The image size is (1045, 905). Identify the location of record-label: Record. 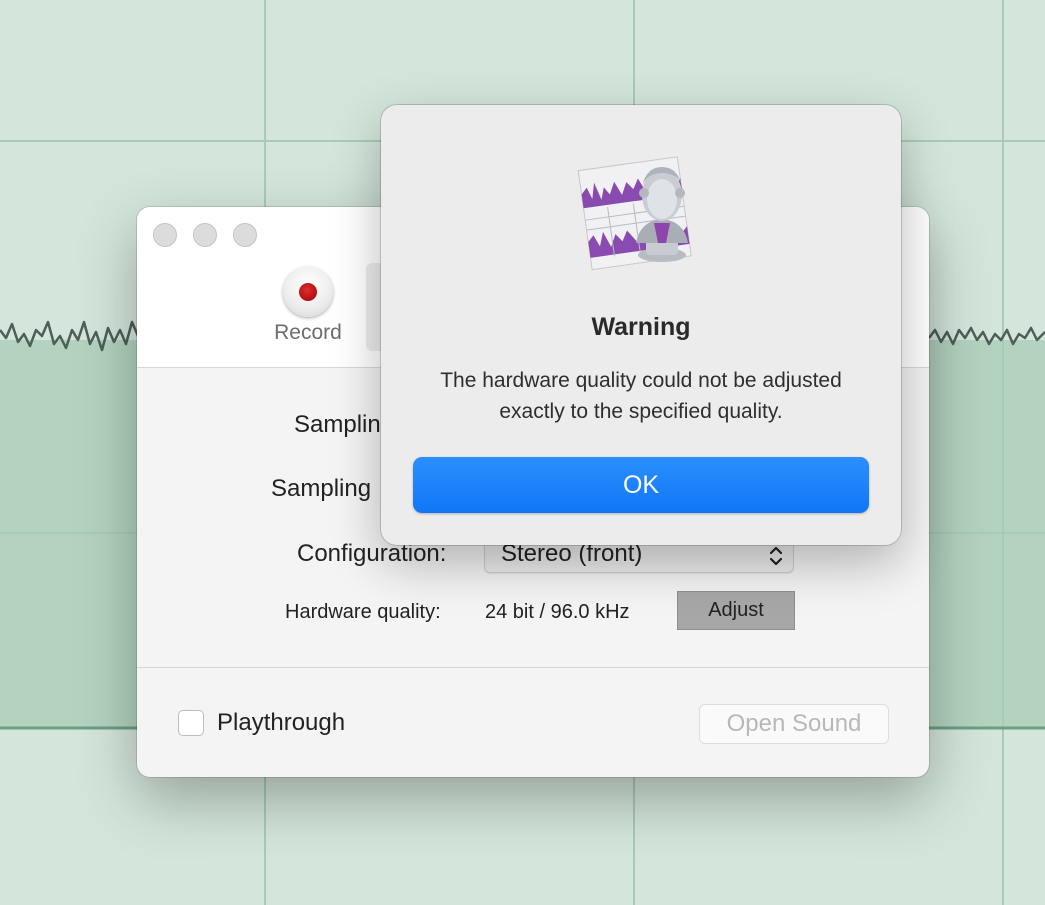
(308, 332).